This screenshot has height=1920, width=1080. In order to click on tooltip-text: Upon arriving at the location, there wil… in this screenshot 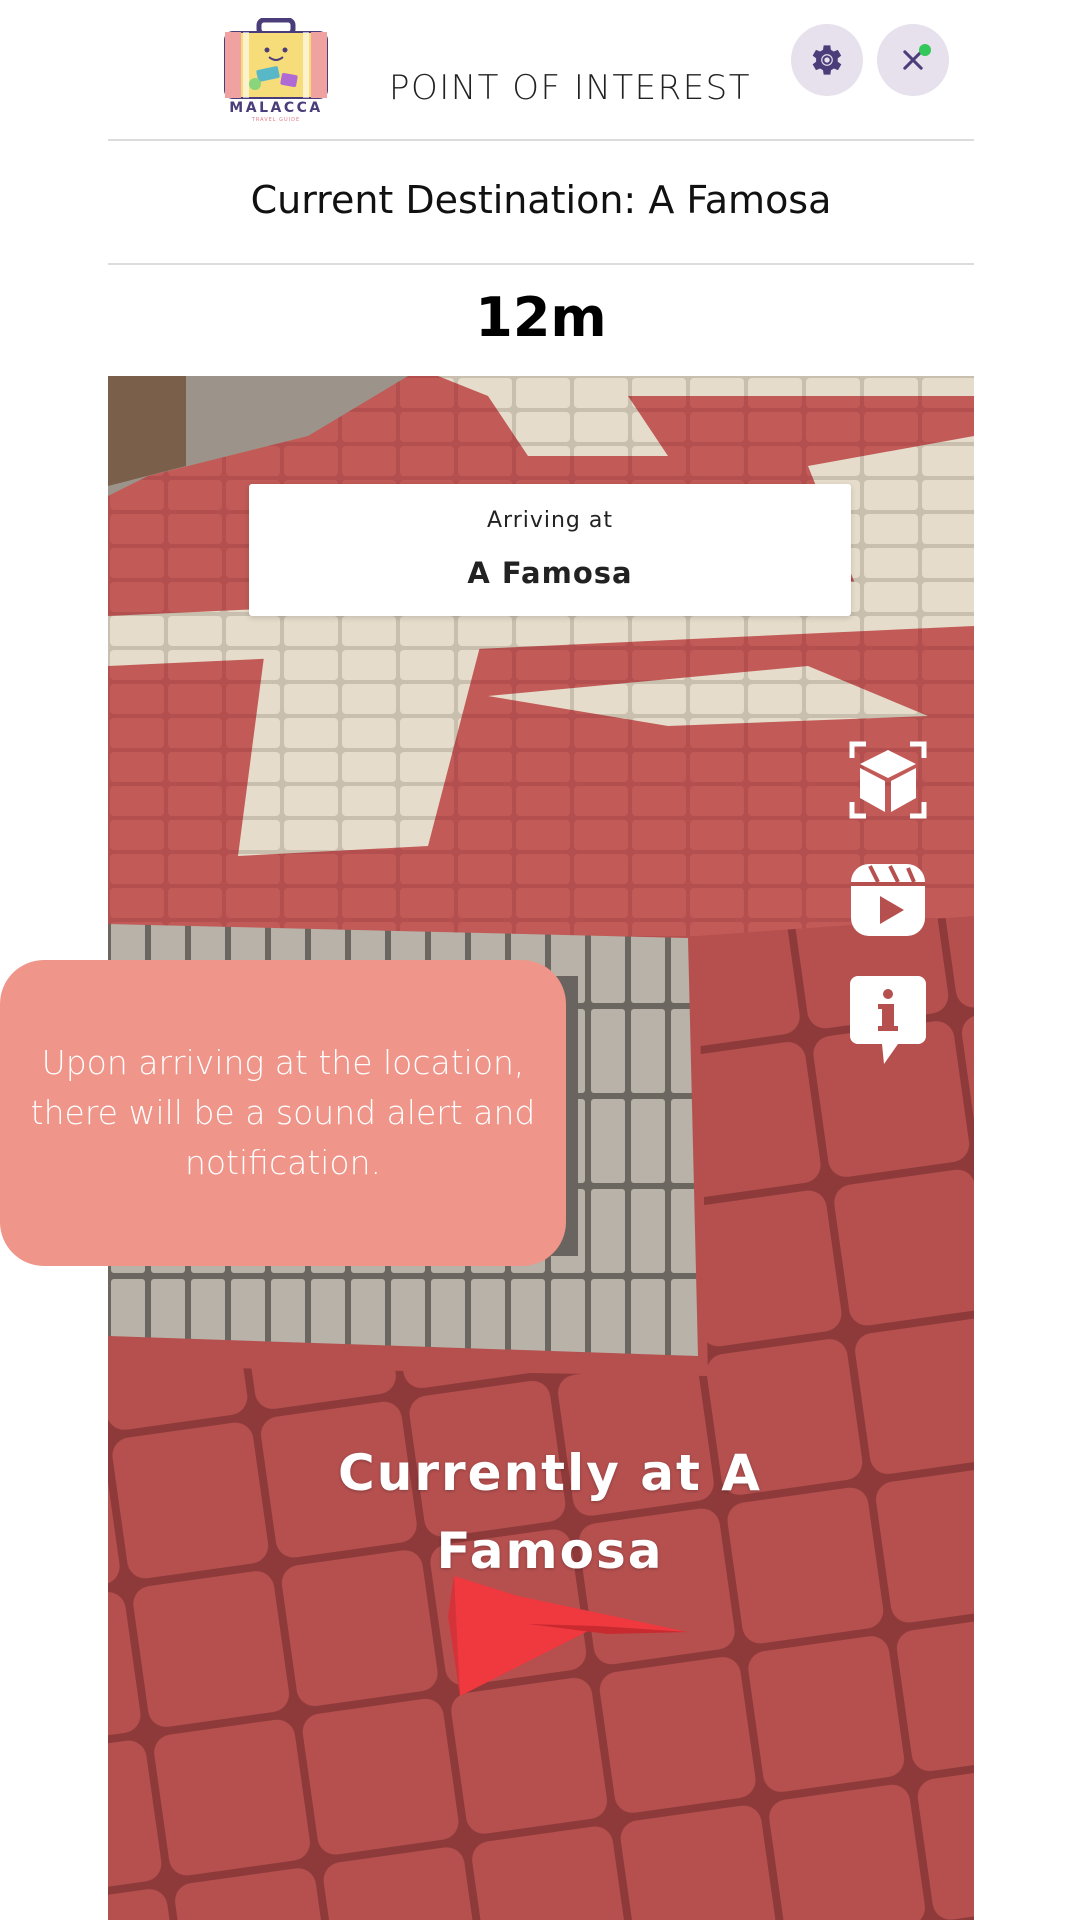, I will do `click(283, 1112)`.